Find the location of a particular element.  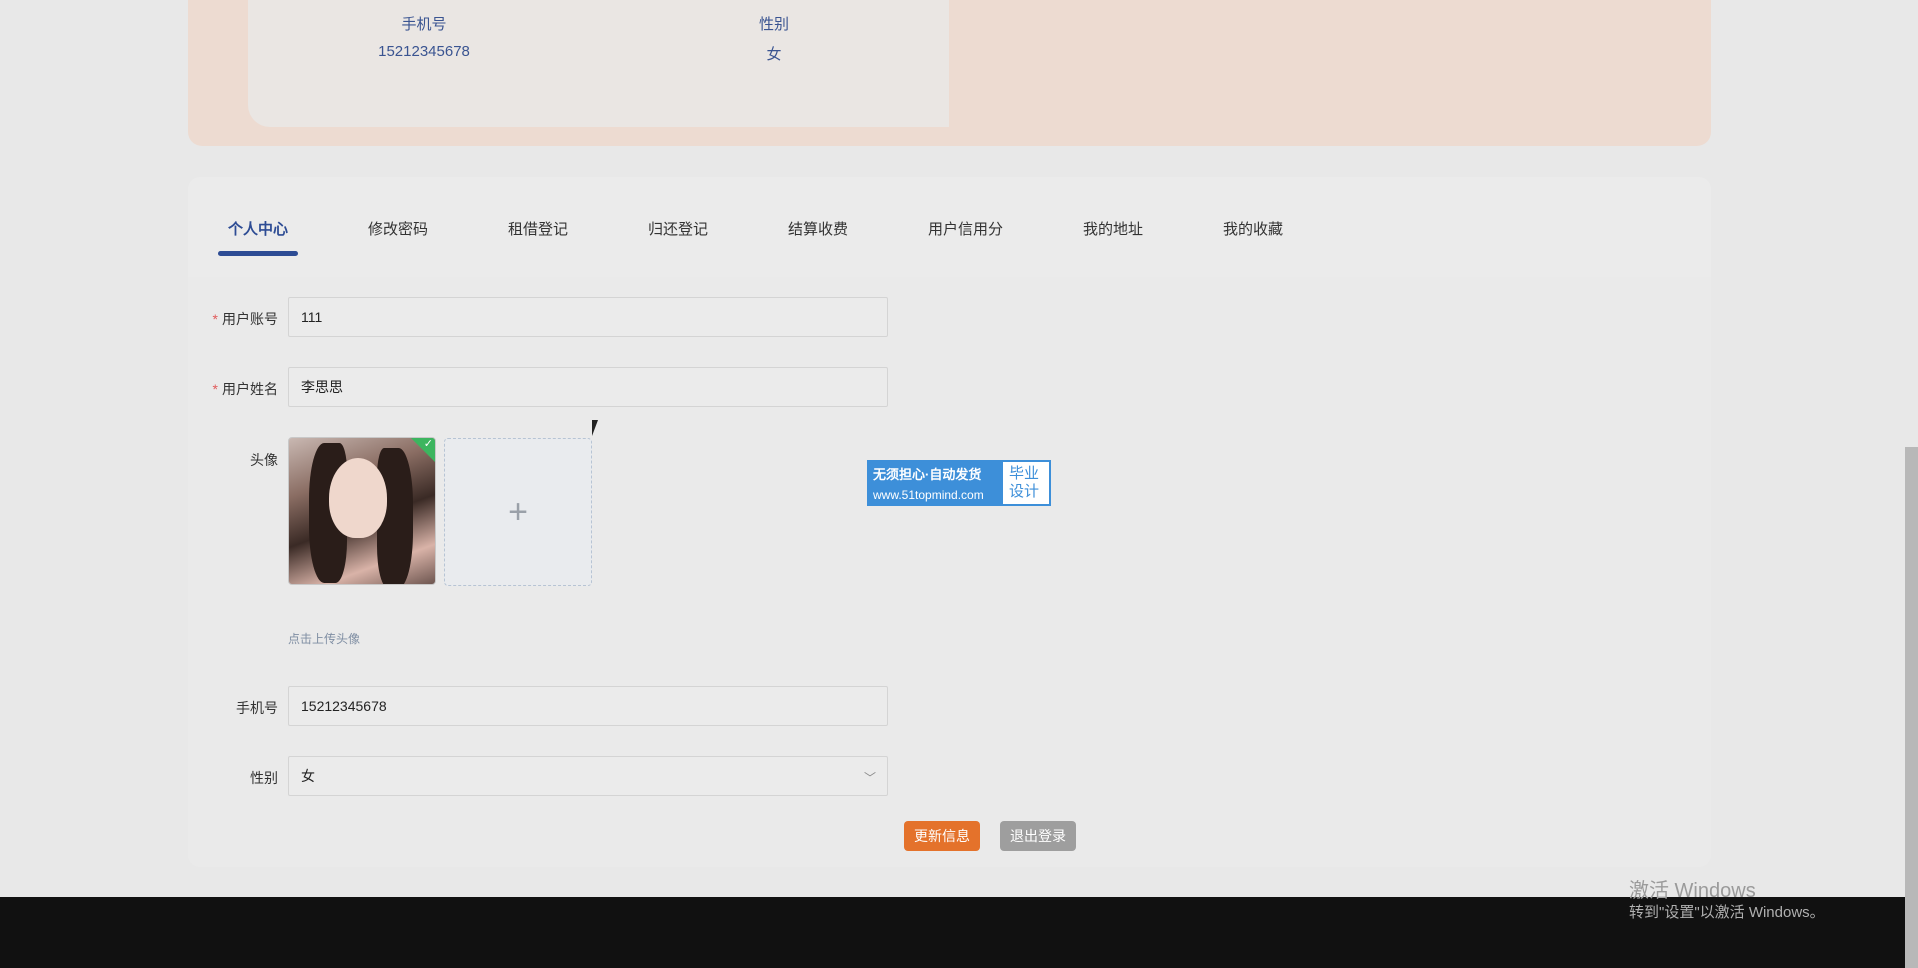

ad-badge-line1: 毕业 is located at coordinates (1024, 473).